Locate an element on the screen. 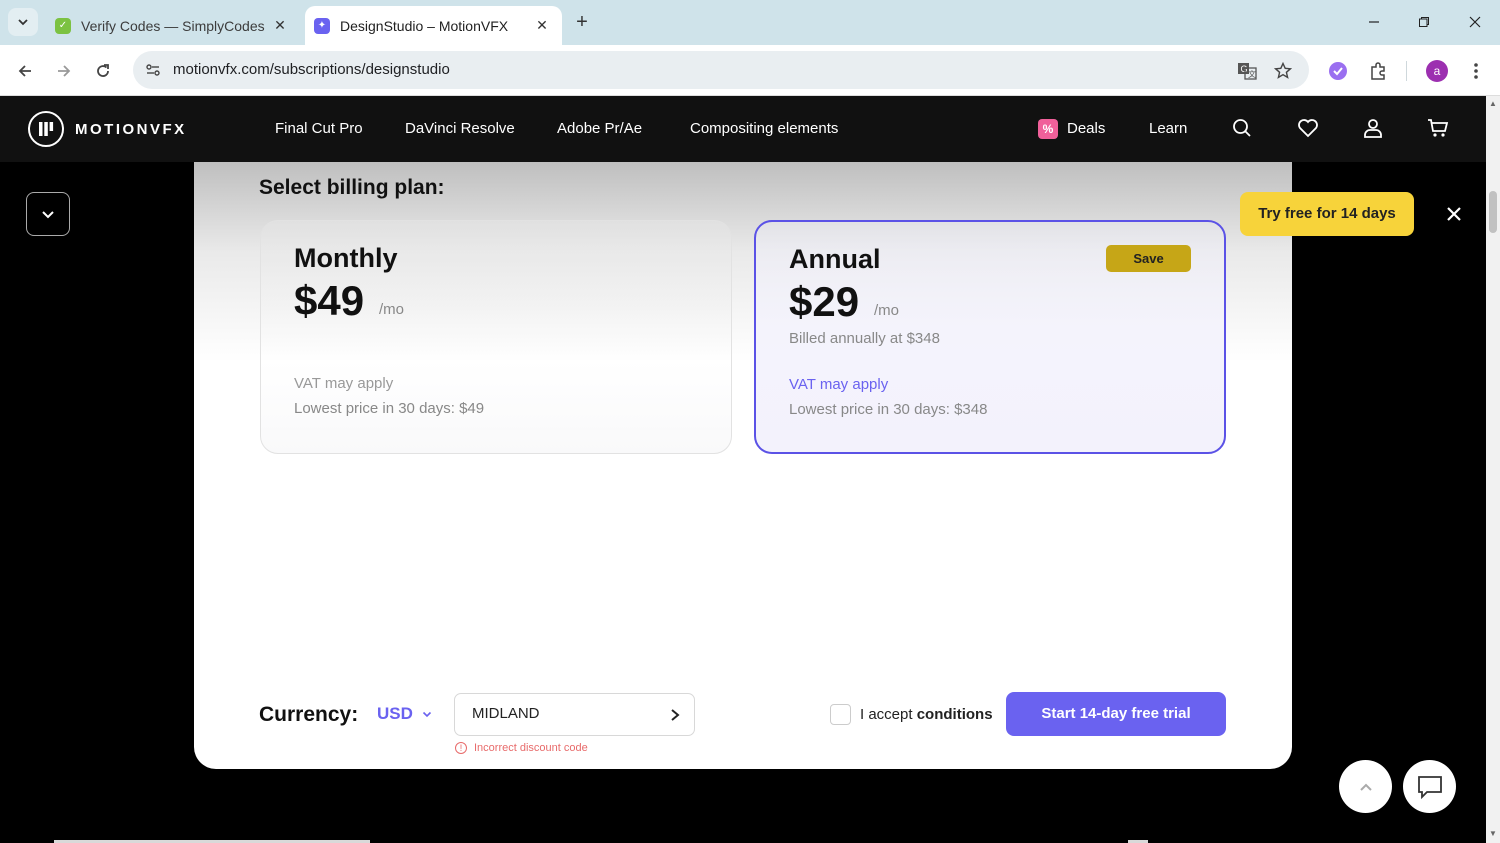  bookmark-star-icon is located at coordinates (1283, 71).